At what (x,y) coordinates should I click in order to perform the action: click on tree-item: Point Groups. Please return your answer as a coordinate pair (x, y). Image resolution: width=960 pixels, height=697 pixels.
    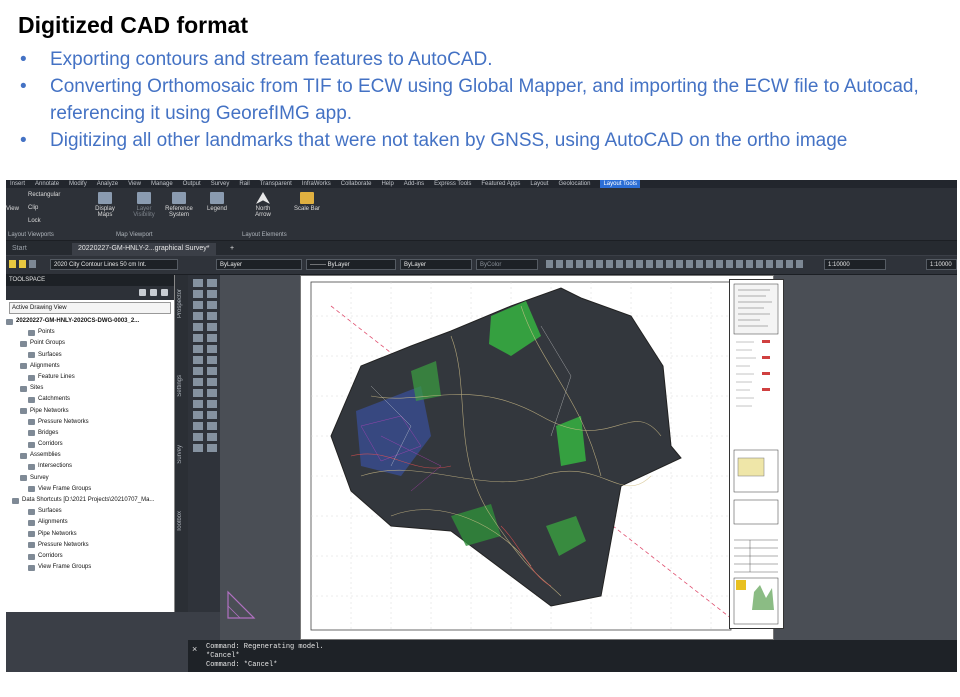
    Looking at the image, I should click on (90, 343).